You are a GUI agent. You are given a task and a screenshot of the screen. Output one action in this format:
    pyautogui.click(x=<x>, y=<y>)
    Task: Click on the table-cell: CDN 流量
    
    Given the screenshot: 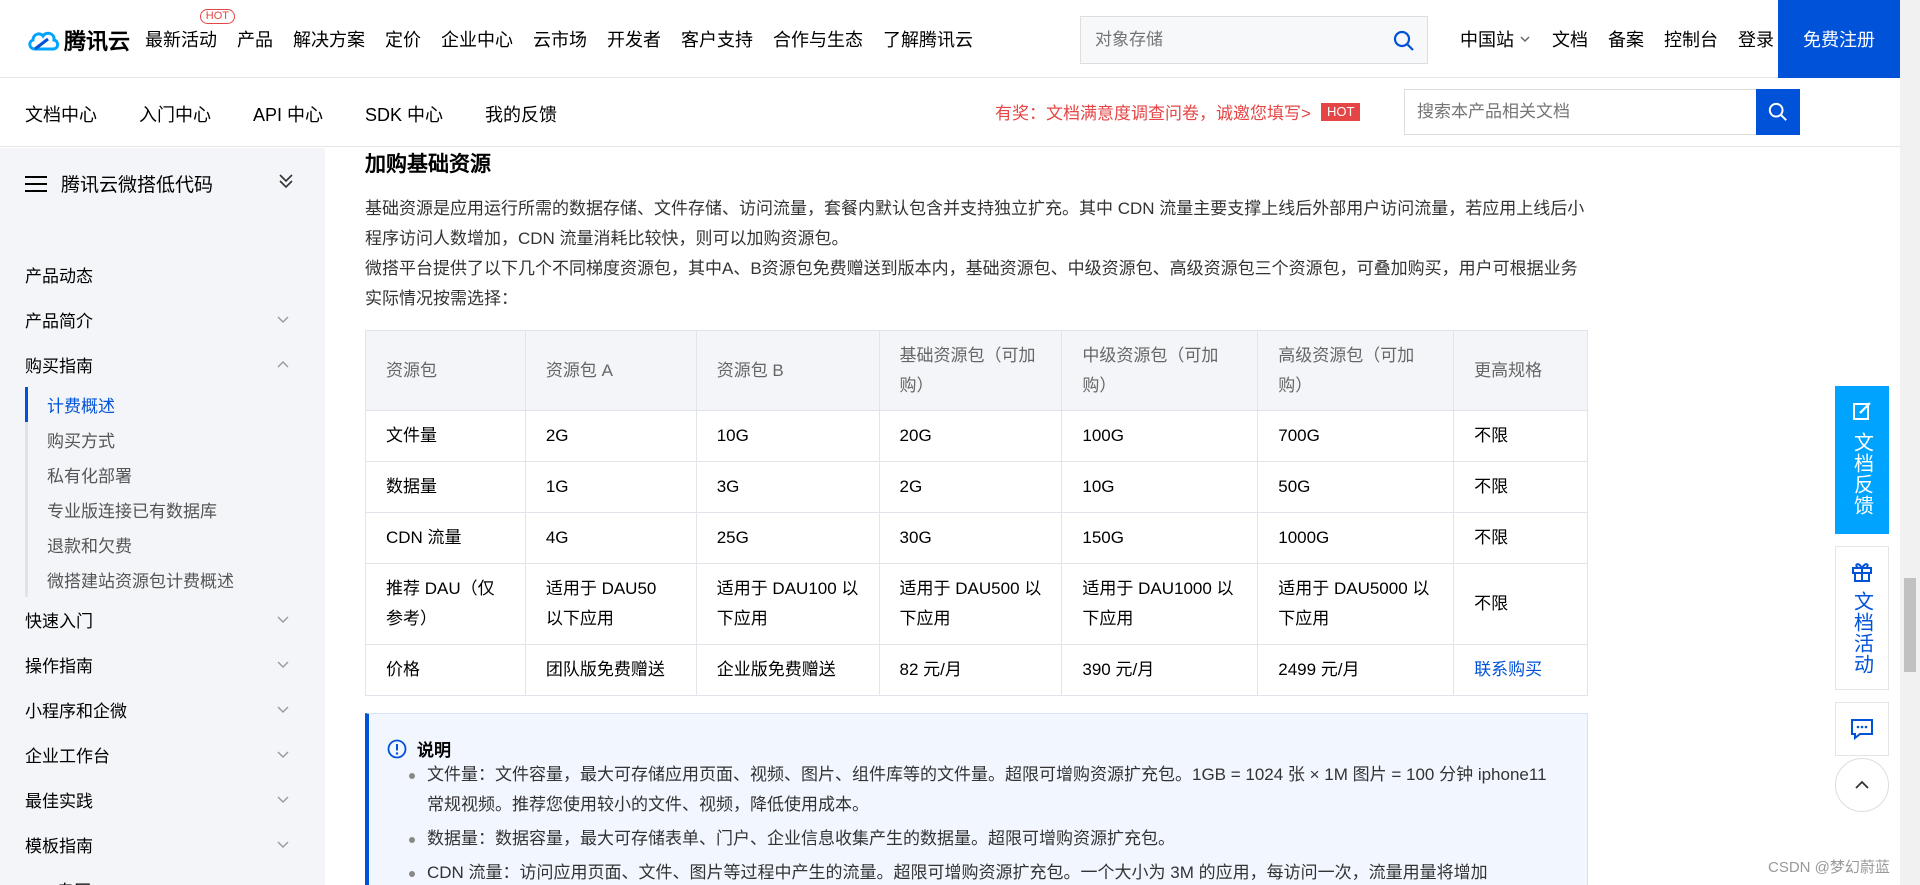 What is the action you would take?
    pyautogui.click(x=445, y=538)
    